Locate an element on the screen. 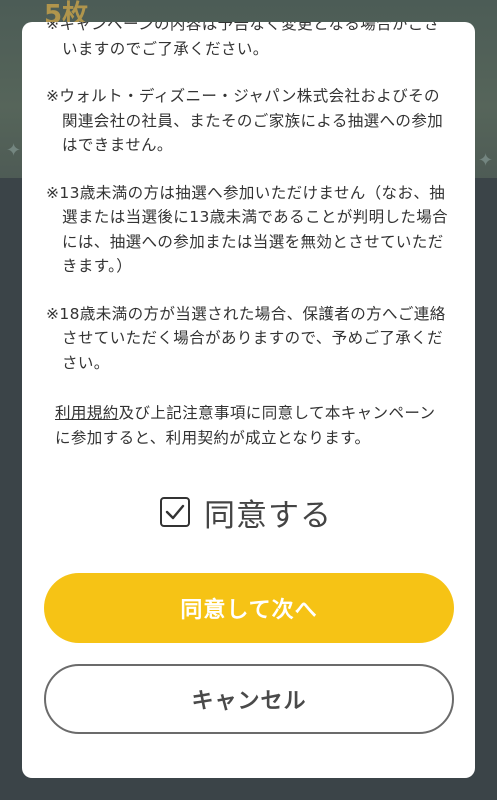 Image resolution: width=497 pixels, height=800 pixels. agree-checkbox is located at coordinates (175, 512).